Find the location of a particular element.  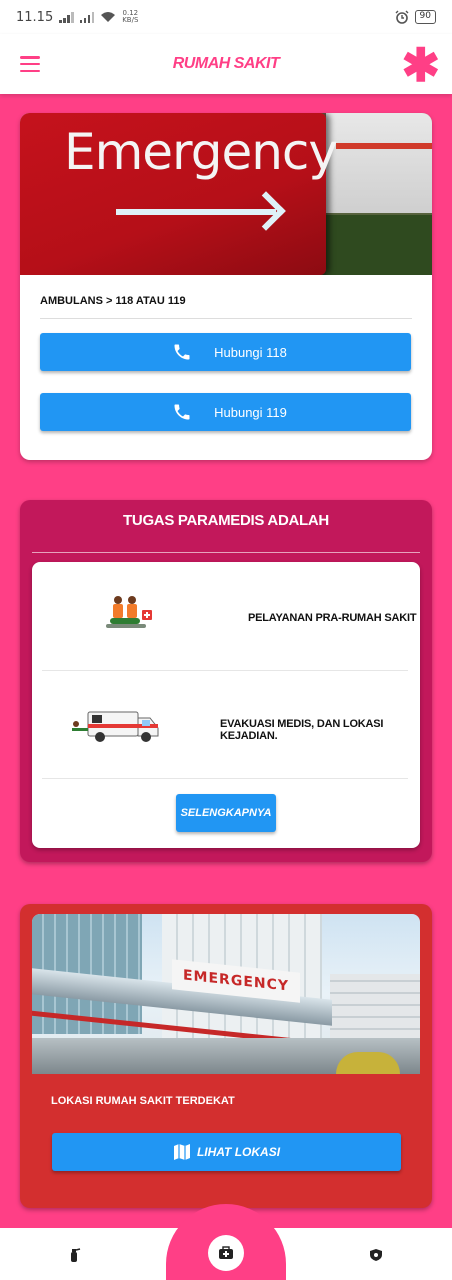

app-bar: RUMAH SAKIT ✱ is located at coordinates (226, 64).